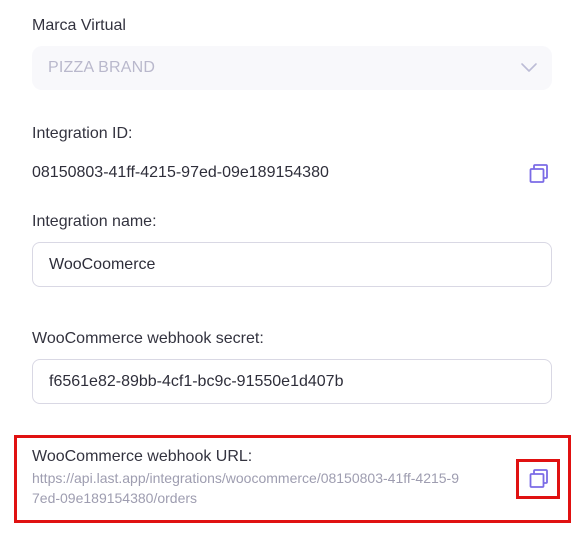 Image resolution: width=583 pixels, height=535 pixels. What do you see at coordinates (196, 381) in the screenshot?
I see `webhook-secret-input-value: f6561e82-89bb-4cf1-bc9c-91550e1d407b` at bounding box center [196, 381].